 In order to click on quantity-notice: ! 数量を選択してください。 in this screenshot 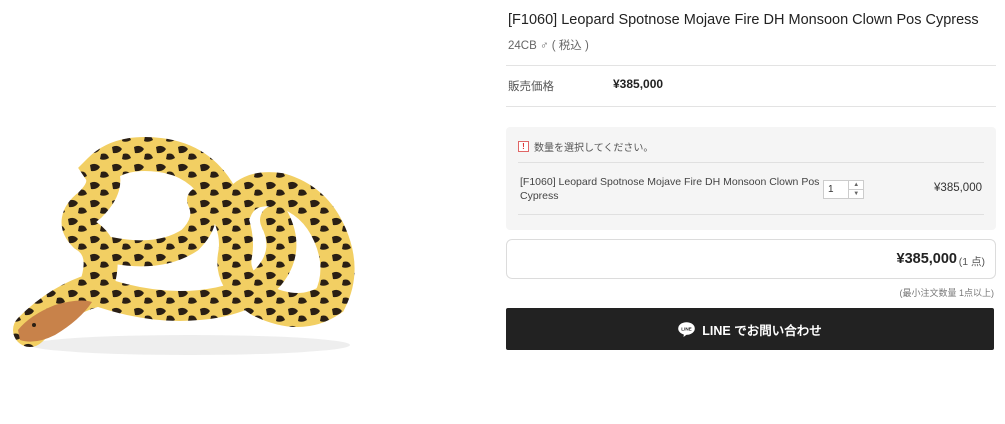, I will do `click(585, 146)`.